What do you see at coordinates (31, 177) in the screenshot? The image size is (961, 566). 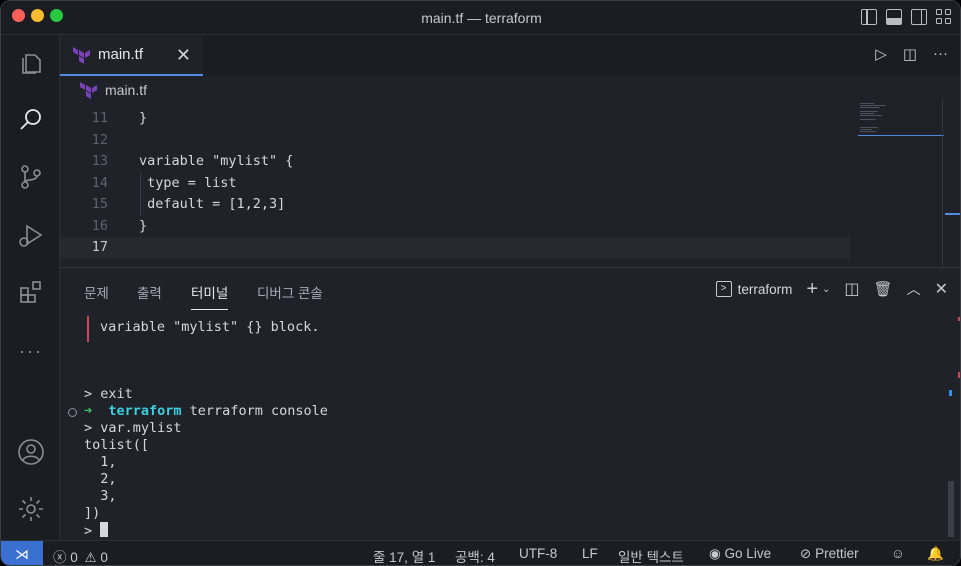 I see `source-control-icon` at bounding box center [31, 177].